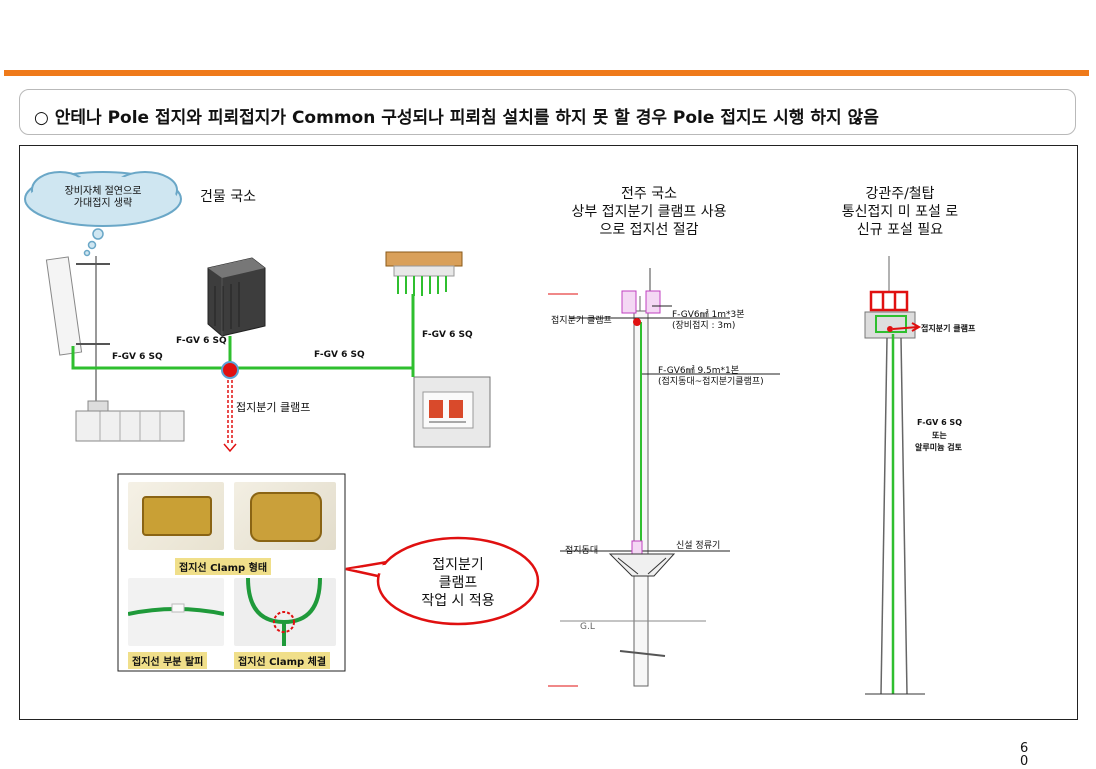 Image resolution: width=1096 pixels, height=769 pixels. What do you see at coordinates (900, 212) in the screenshot?
I see `tower-section-title: 강관주/철탑 통신접지 미 포설 로 신규 포설 필요` at bounding box center [900, 212].